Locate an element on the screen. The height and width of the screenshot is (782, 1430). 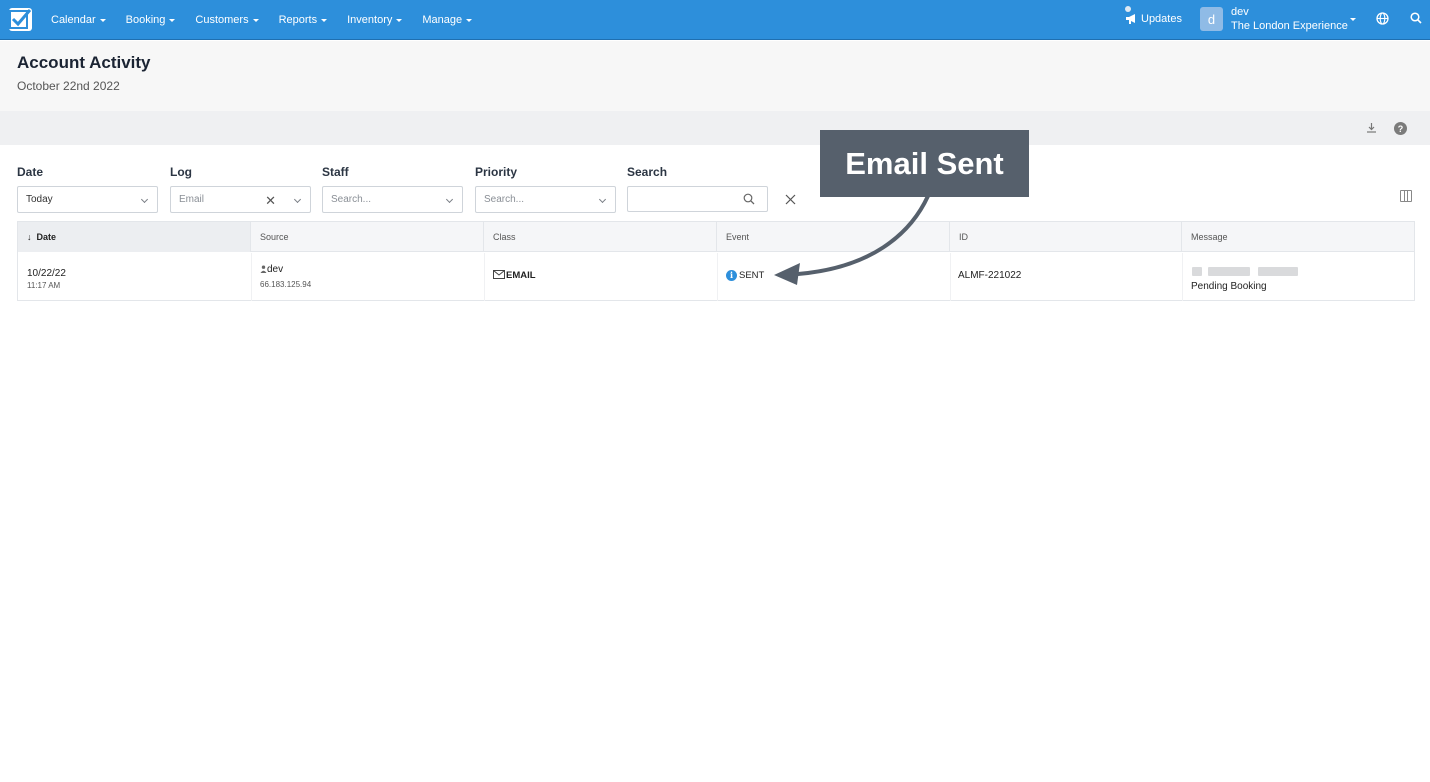
row-id: ALMF-221022 is located at coordinates (990, 275).